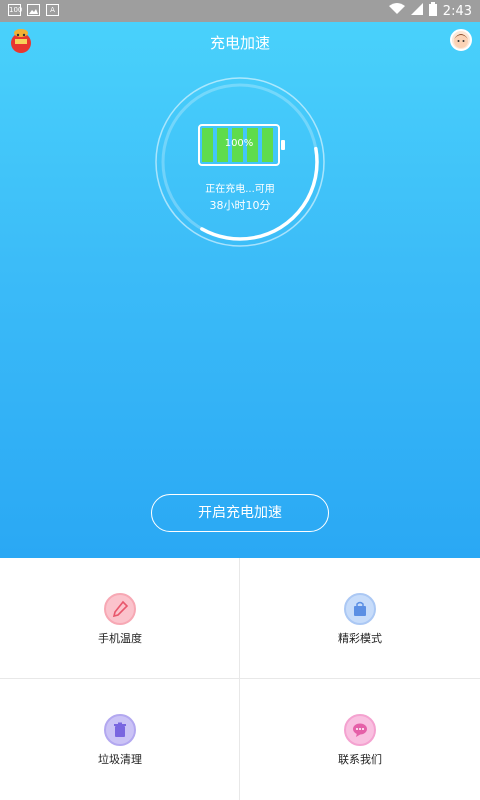  I want to click on tile-contact-us: 联系我们, so click(360, 739).